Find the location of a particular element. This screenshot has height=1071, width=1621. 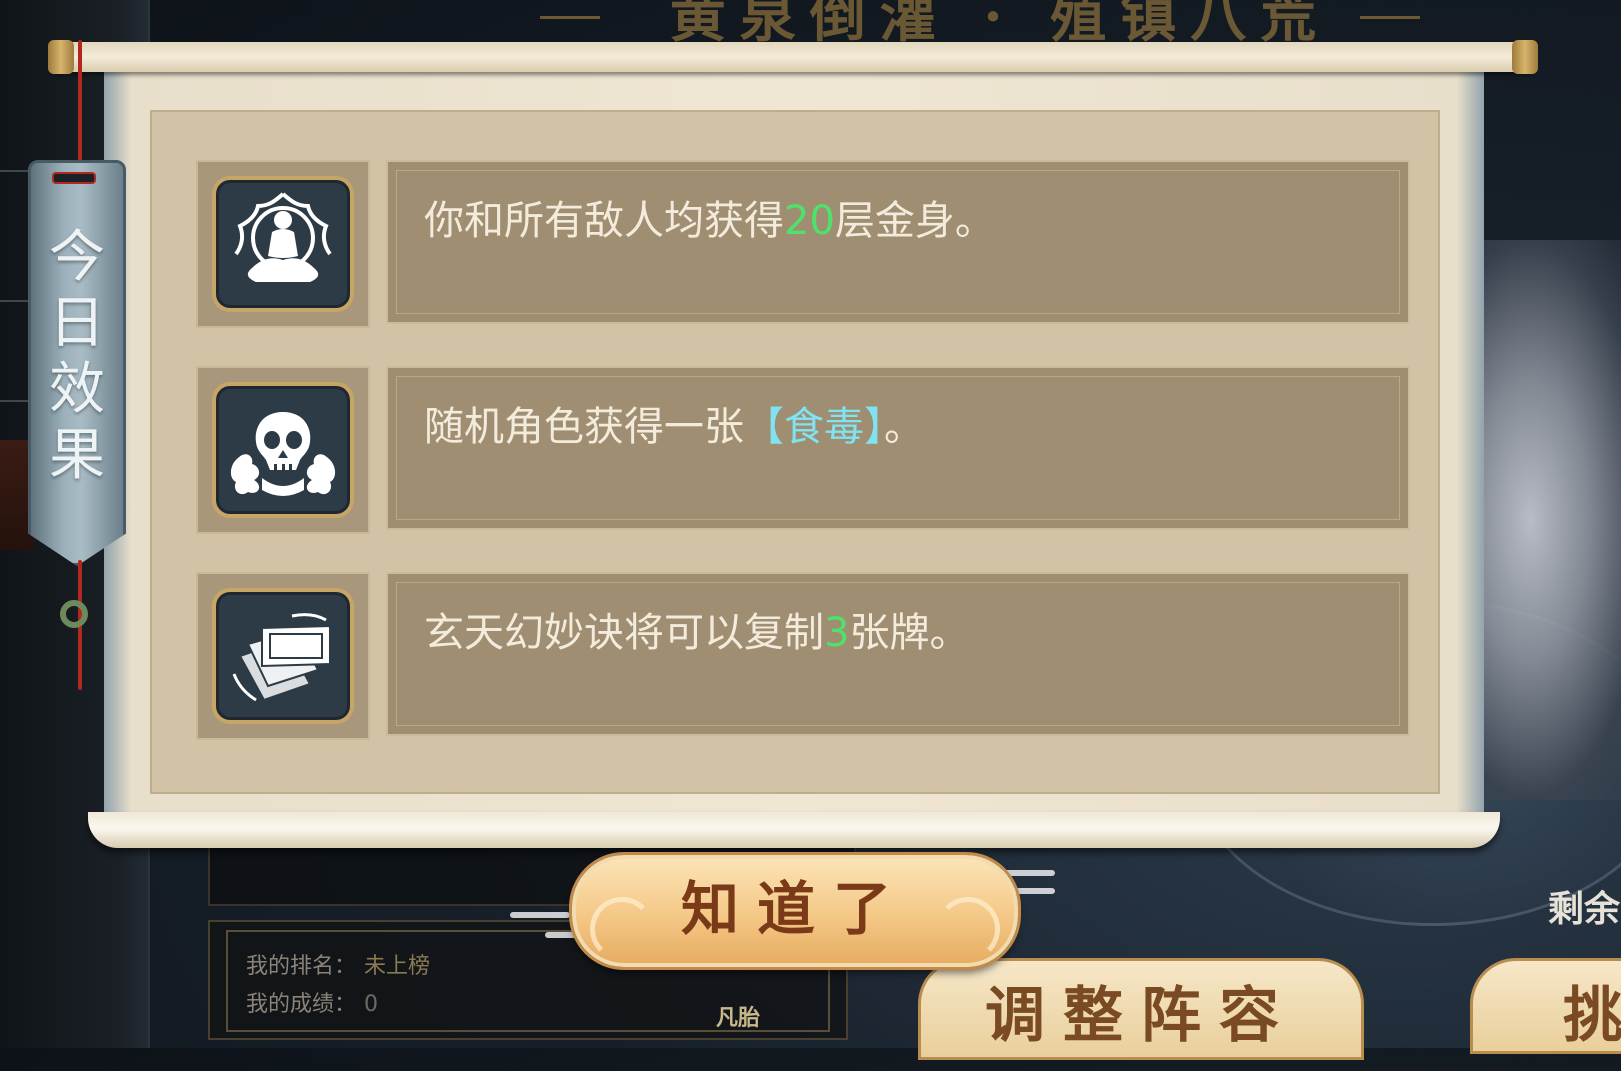

my-score-row: 我的成绩： 0 is located at coordinates (312, 1002).